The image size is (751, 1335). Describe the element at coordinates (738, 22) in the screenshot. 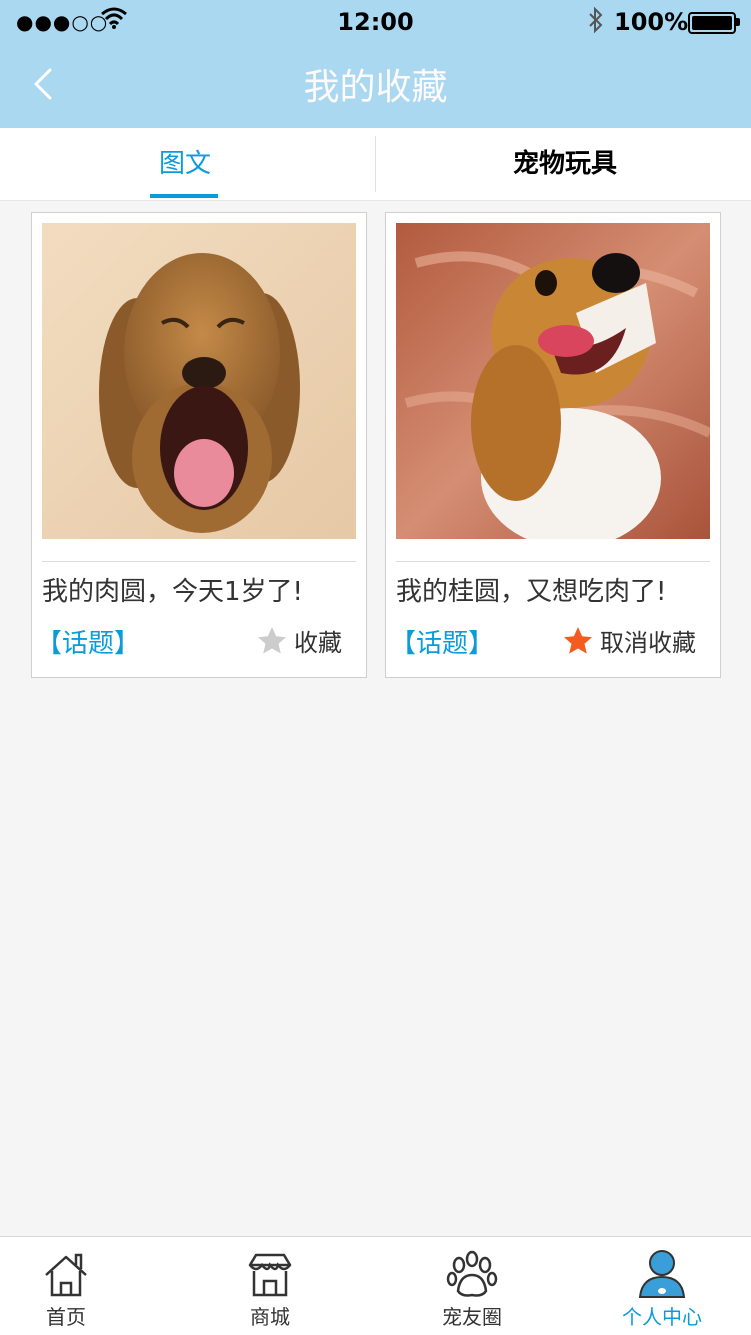

I see `battery-tip` at that location.